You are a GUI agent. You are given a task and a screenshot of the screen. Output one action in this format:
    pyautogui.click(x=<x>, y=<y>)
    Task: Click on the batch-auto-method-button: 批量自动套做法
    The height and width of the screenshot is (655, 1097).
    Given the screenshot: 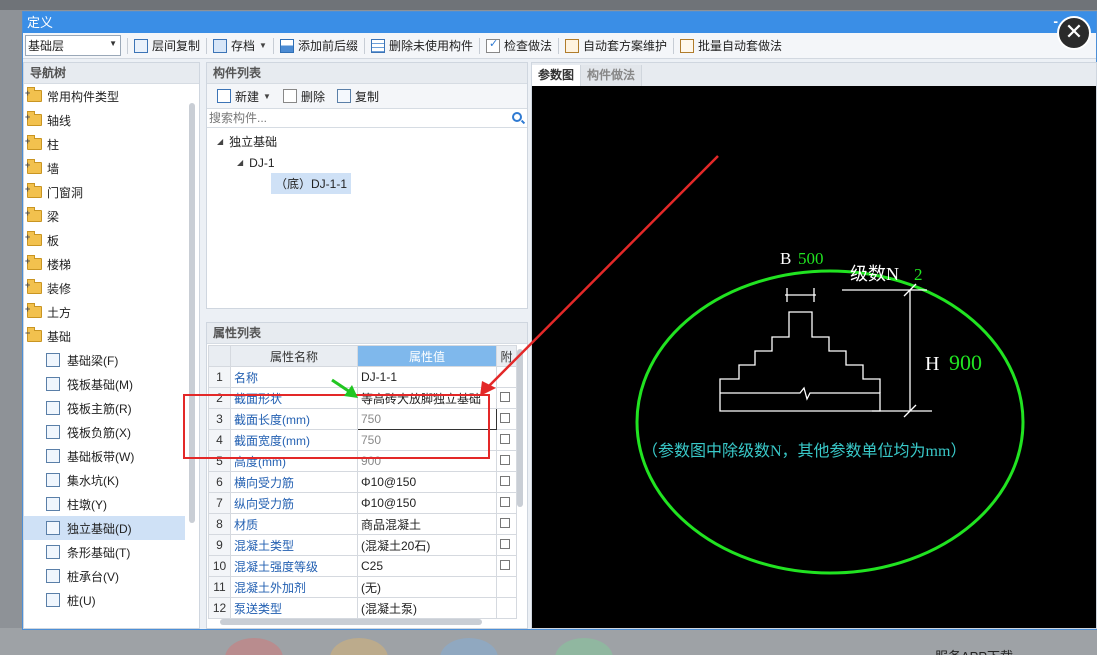 What is the action you would take?
    pyautogui.click(x=731, y=46)
    